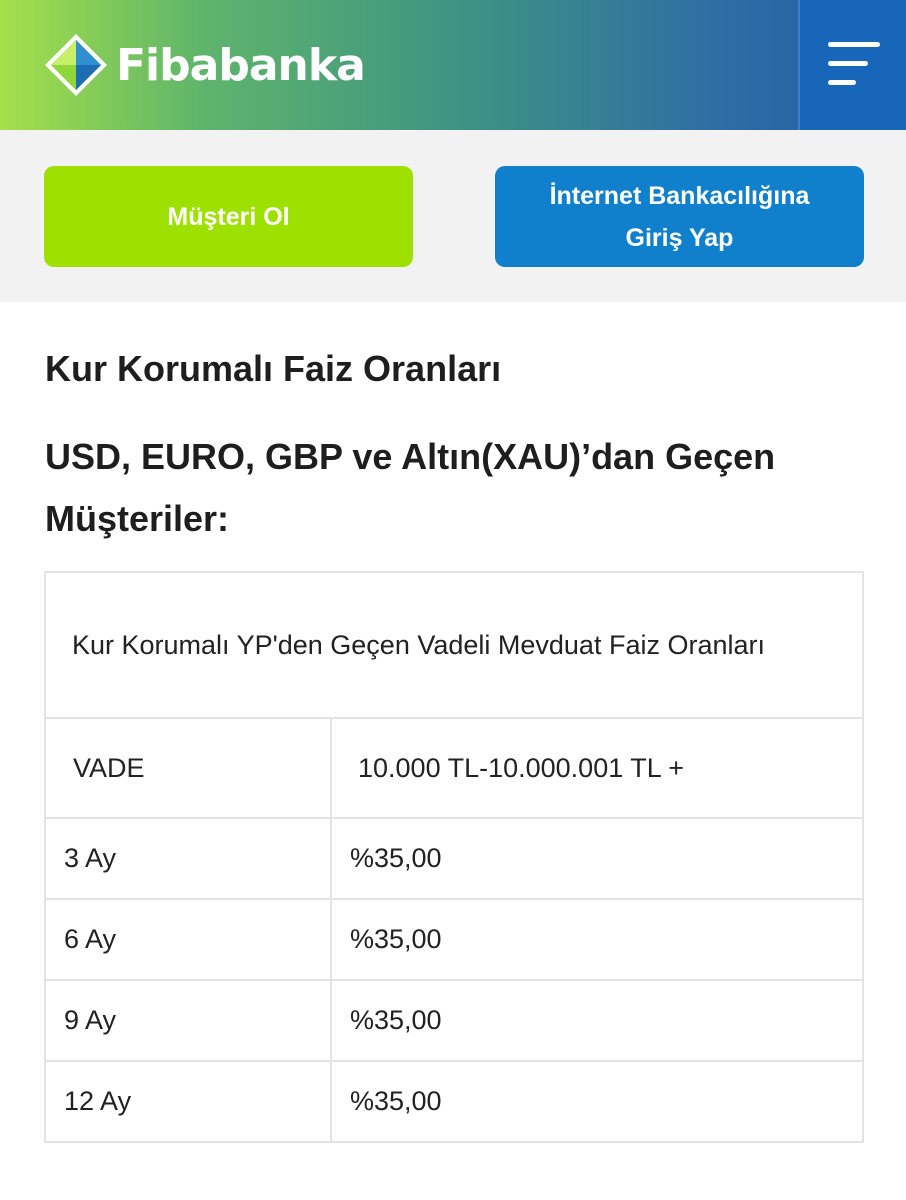 This screenshot has height=1200, width=906. I want to click on term-cell: 9 Ay, so click(188, 1020).